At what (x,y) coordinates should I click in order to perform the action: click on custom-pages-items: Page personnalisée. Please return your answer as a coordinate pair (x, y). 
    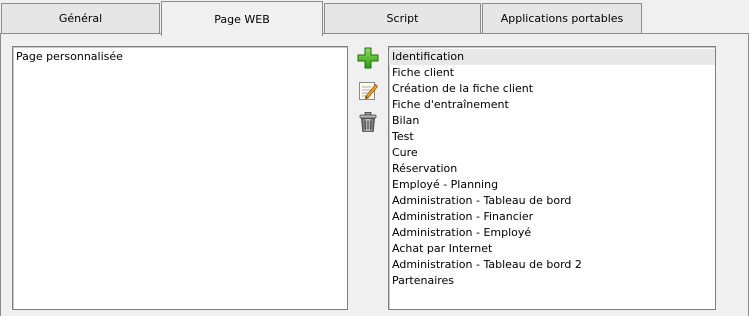
    Looking at the image, I should click on (180, 56).